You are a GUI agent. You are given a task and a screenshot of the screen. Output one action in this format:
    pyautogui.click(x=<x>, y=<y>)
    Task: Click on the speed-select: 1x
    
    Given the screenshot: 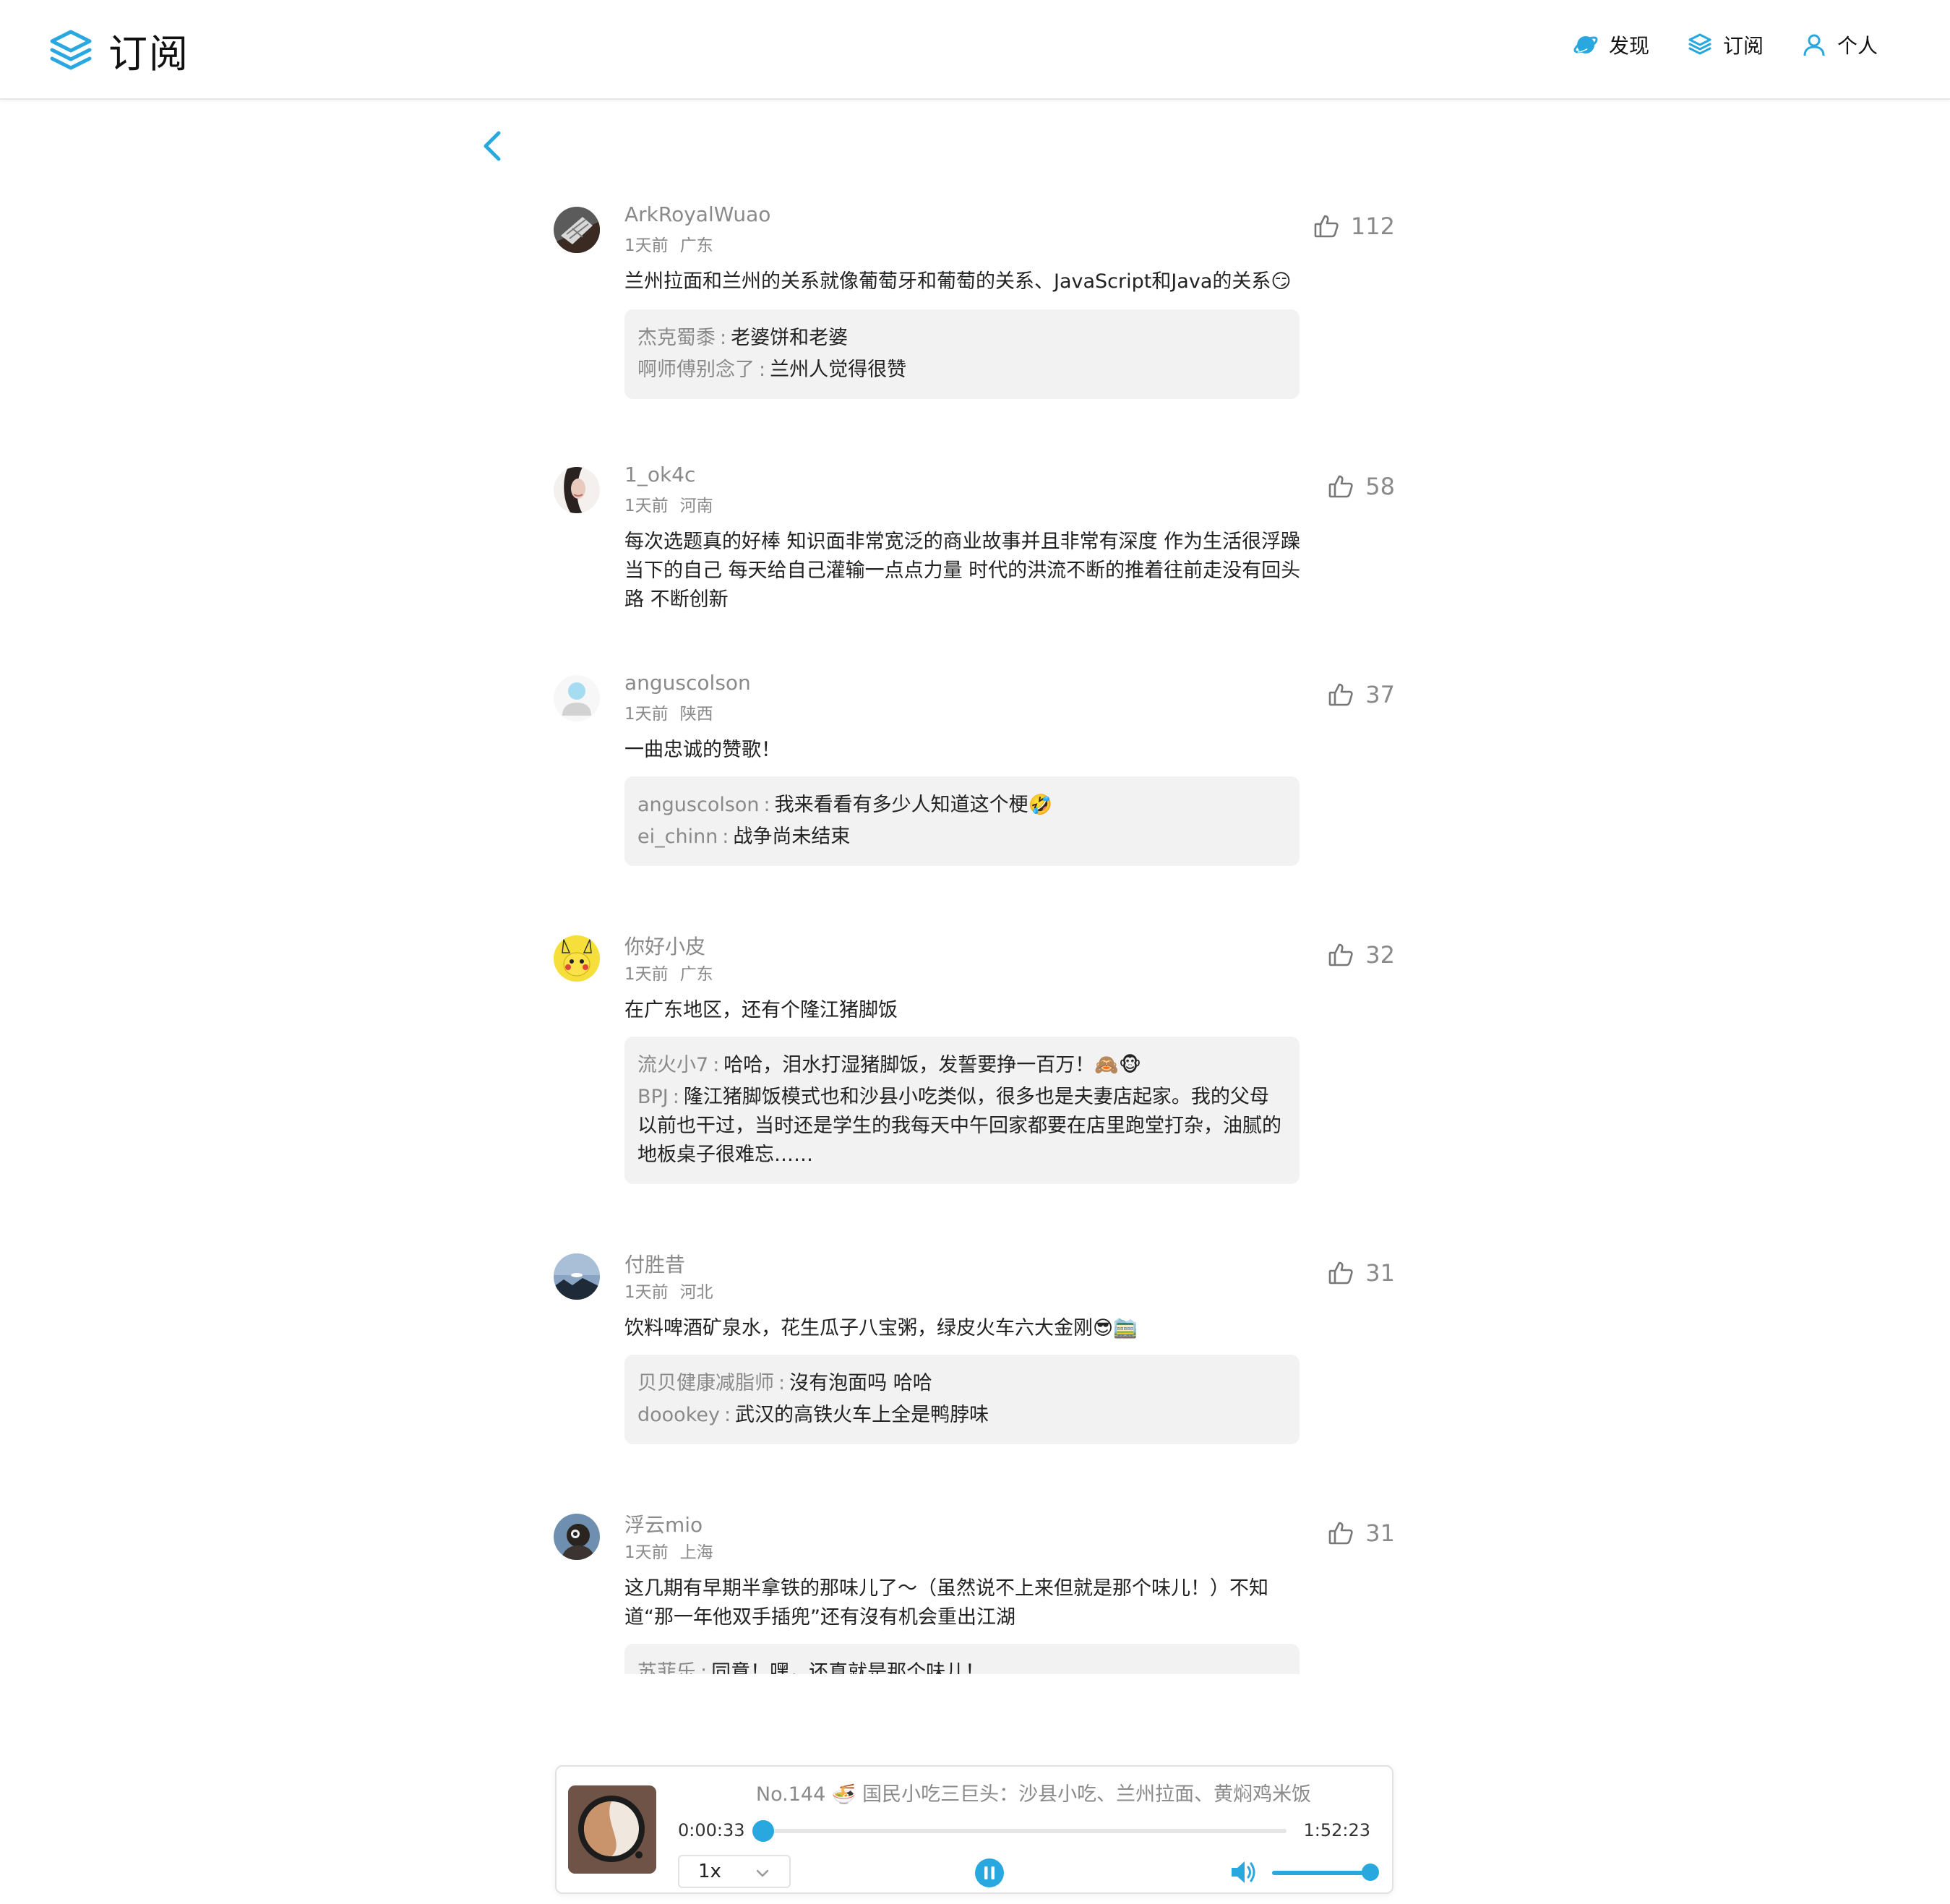 What is the action you would take?
    pyautogui.click(x=734, y=1871)
    